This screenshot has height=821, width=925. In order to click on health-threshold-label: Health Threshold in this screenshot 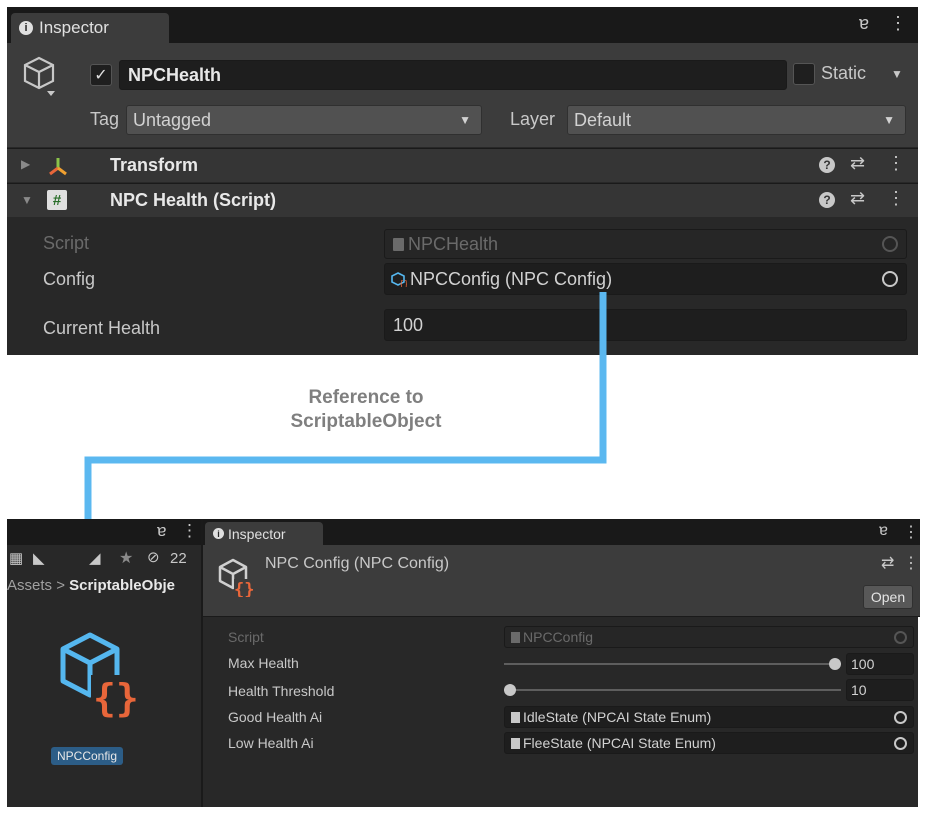, I will do `click(281, 691)`.